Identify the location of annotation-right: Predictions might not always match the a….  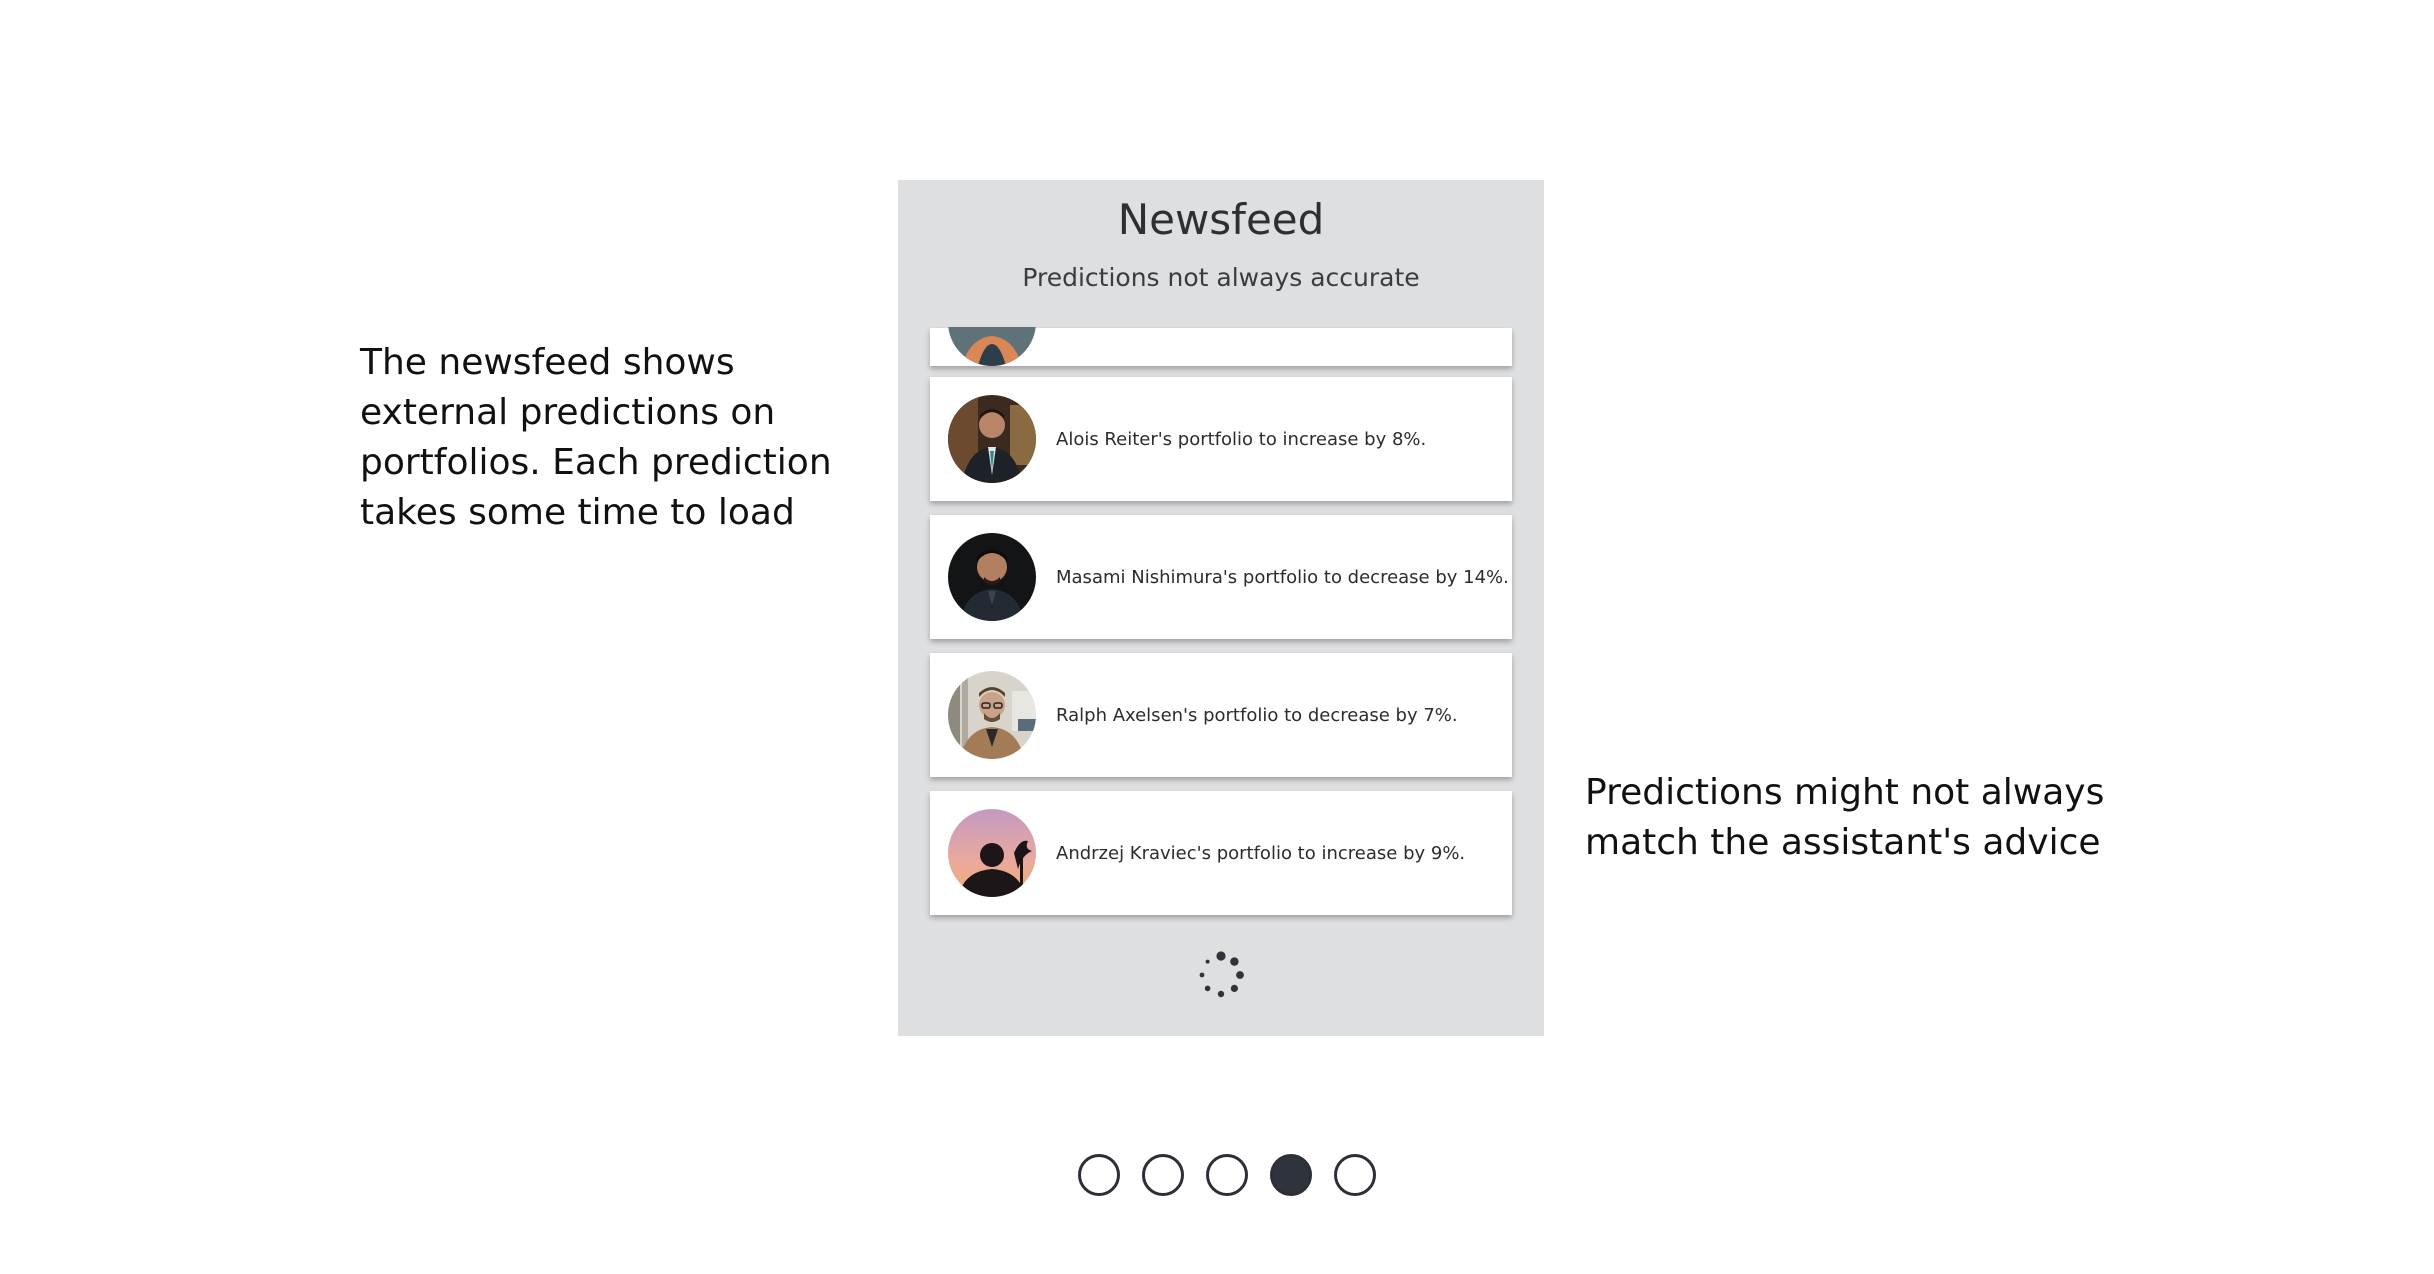
(1845, 817).